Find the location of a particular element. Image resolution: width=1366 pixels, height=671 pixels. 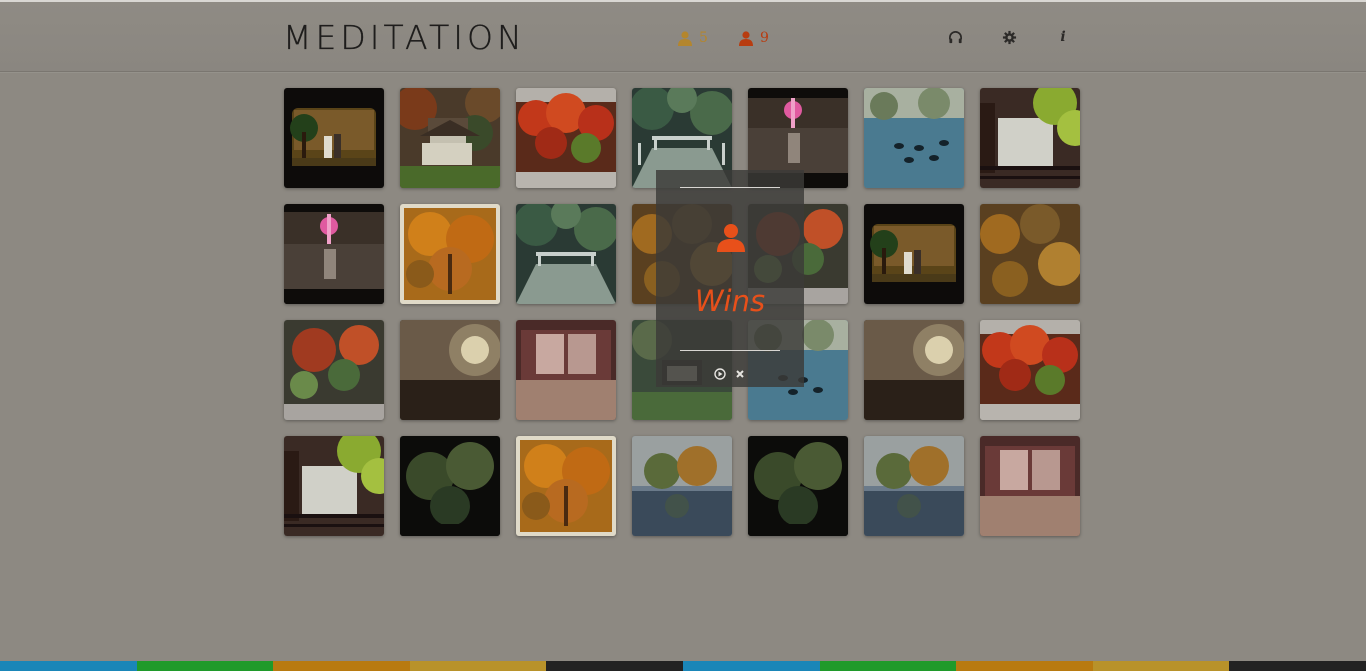

card-red-maple-garden is located at coordinates (334, 370).